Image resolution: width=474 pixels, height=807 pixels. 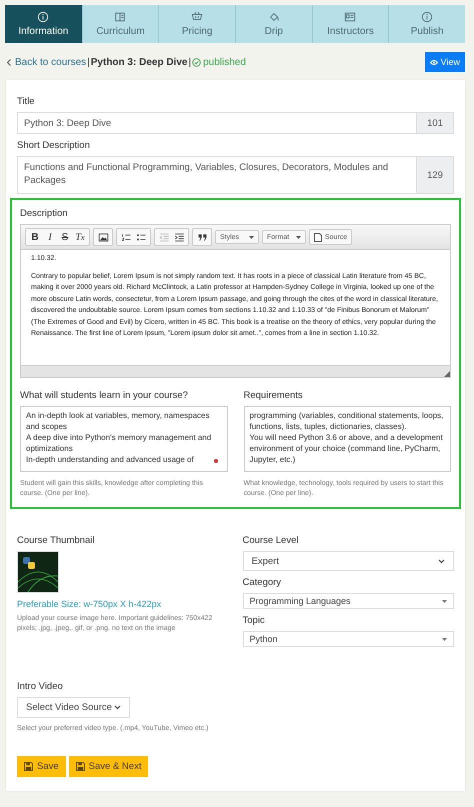 I want to click on short-description-field: Functions and Functional Programming, Variables, Closures, Decorators, Modules and Packages, so click(x=216, y=175).